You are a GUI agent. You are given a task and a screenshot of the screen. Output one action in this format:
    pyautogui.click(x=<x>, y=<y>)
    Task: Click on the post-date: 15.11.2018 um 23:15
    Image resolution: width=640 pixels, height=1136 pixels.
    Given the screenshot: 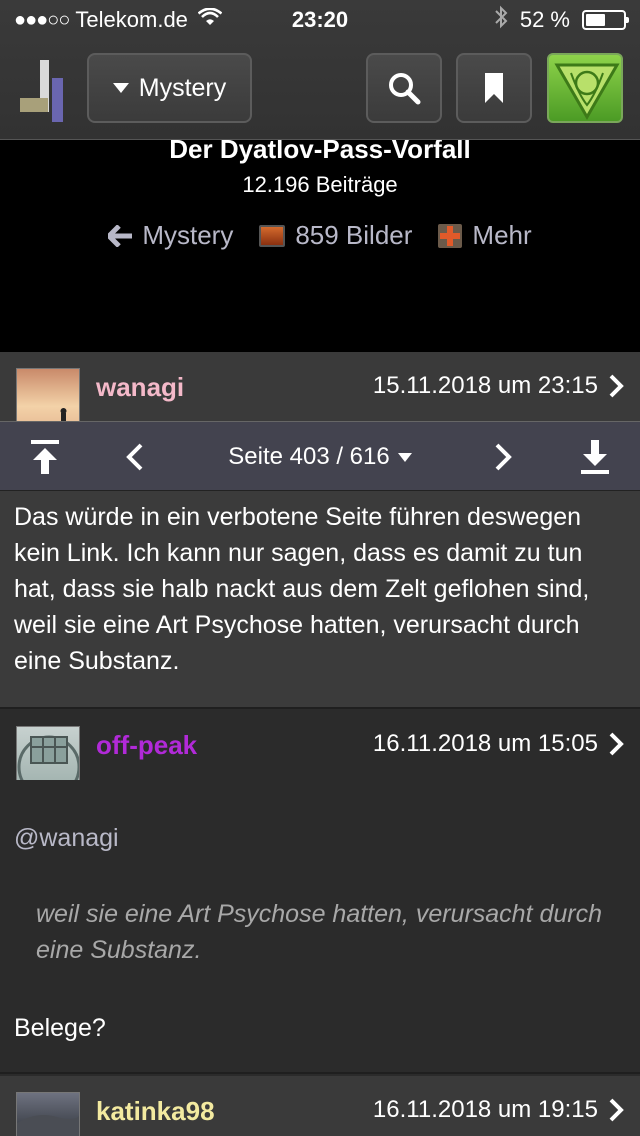 What is the action you would take?
    pyautogui.click(x=485, y=385)
    